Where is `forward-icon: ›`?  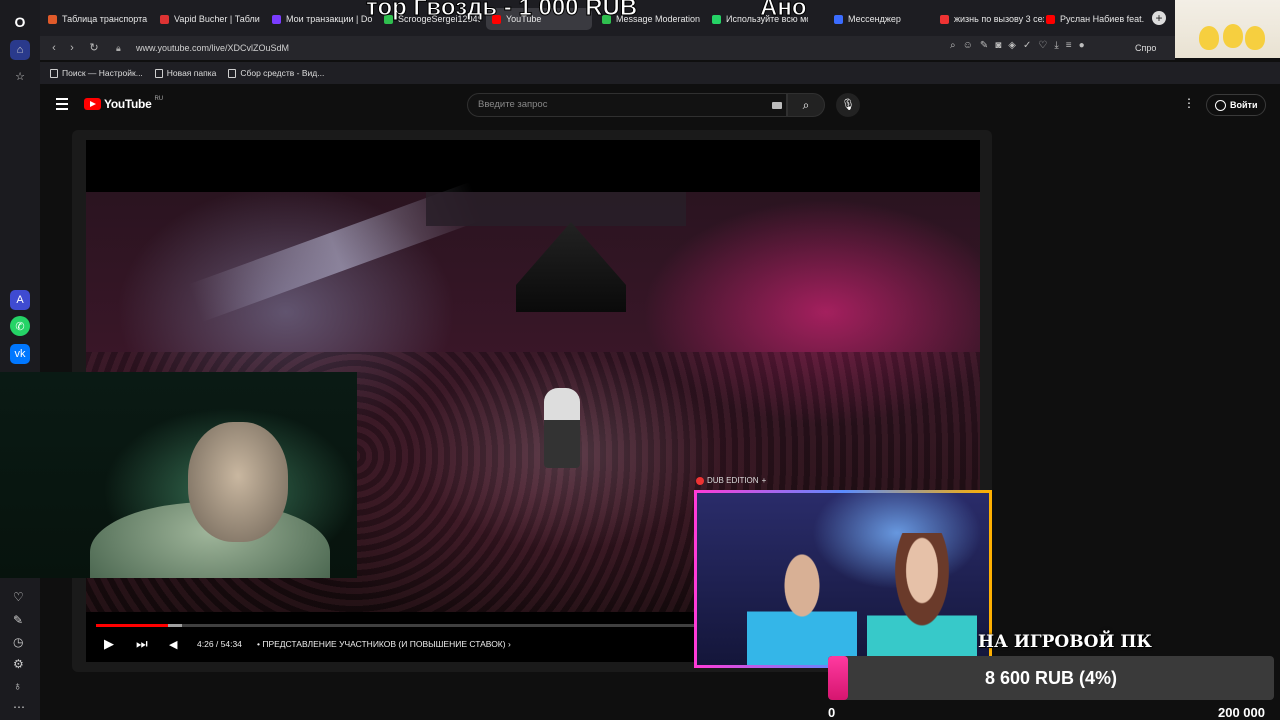
forward-icon: › is located at coordinates (72, 48).